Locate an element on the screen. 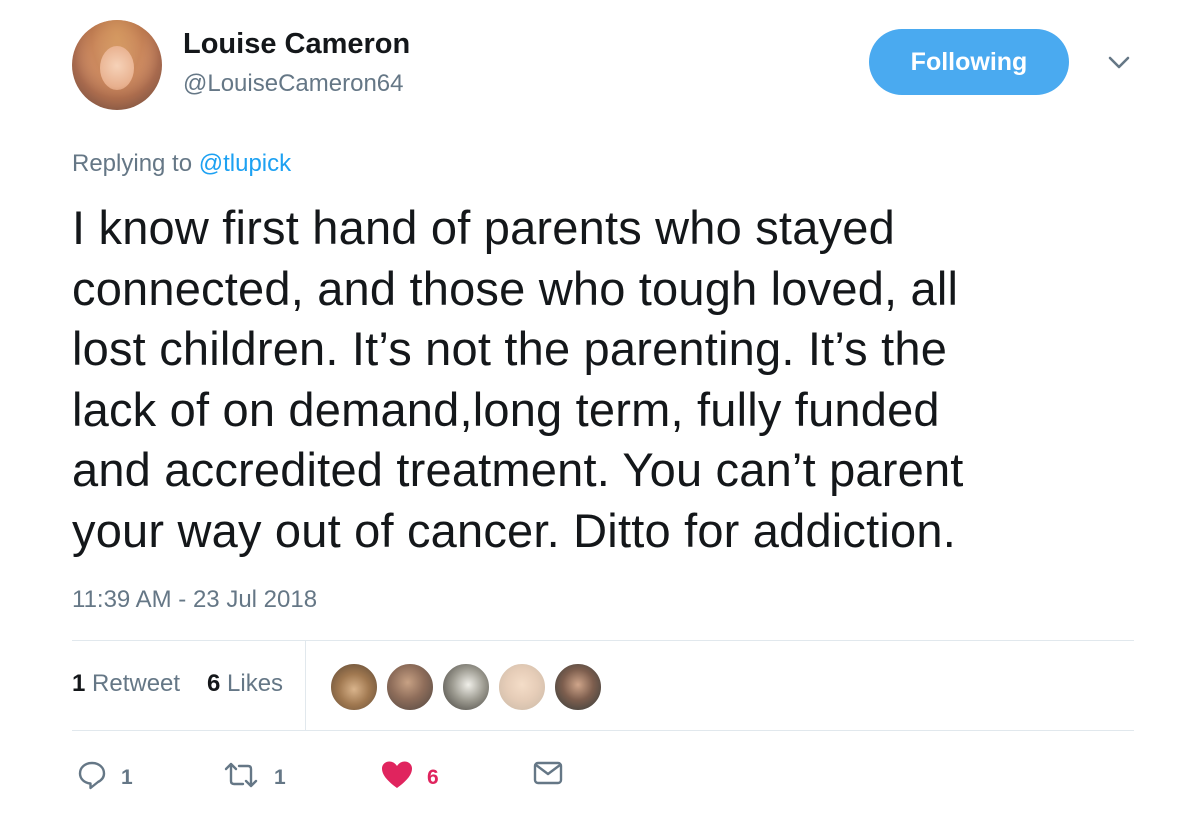 Image resolution: width=1200 pixels, height=834 pixels. envelope-icon is located at coordinates (548, 775).